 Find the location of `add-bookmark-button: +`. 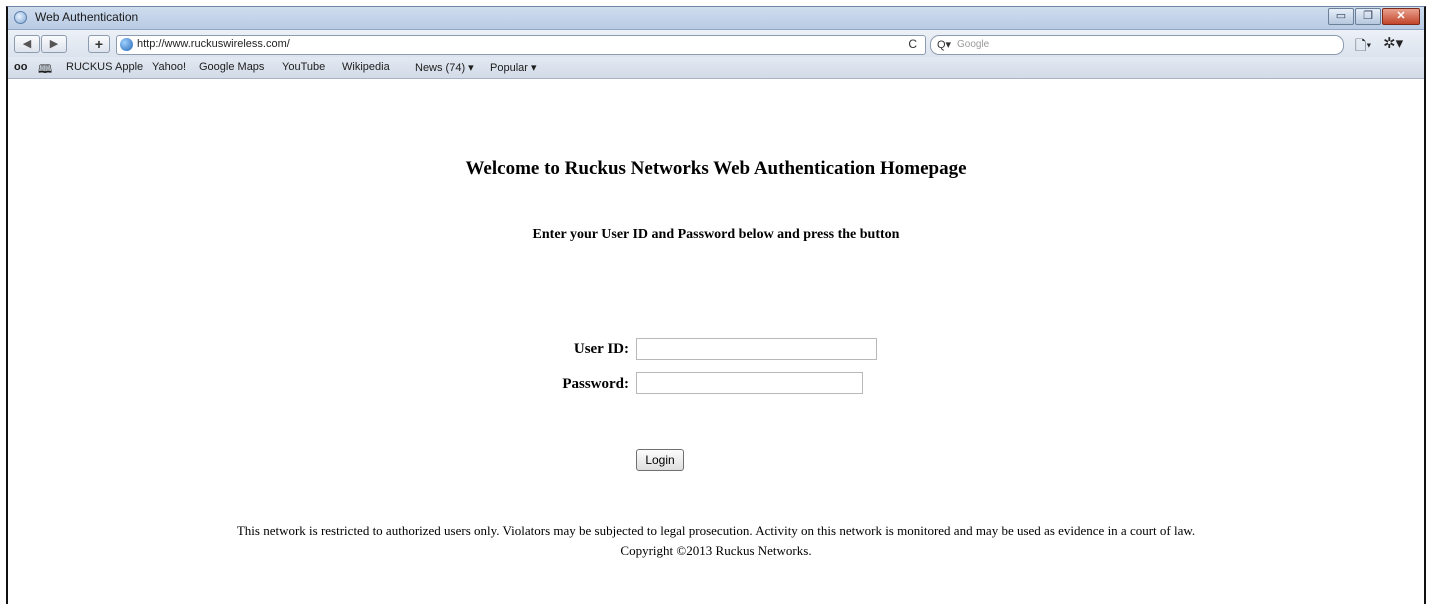

add-bookmark-button: + is located at coordinates (99, 44).